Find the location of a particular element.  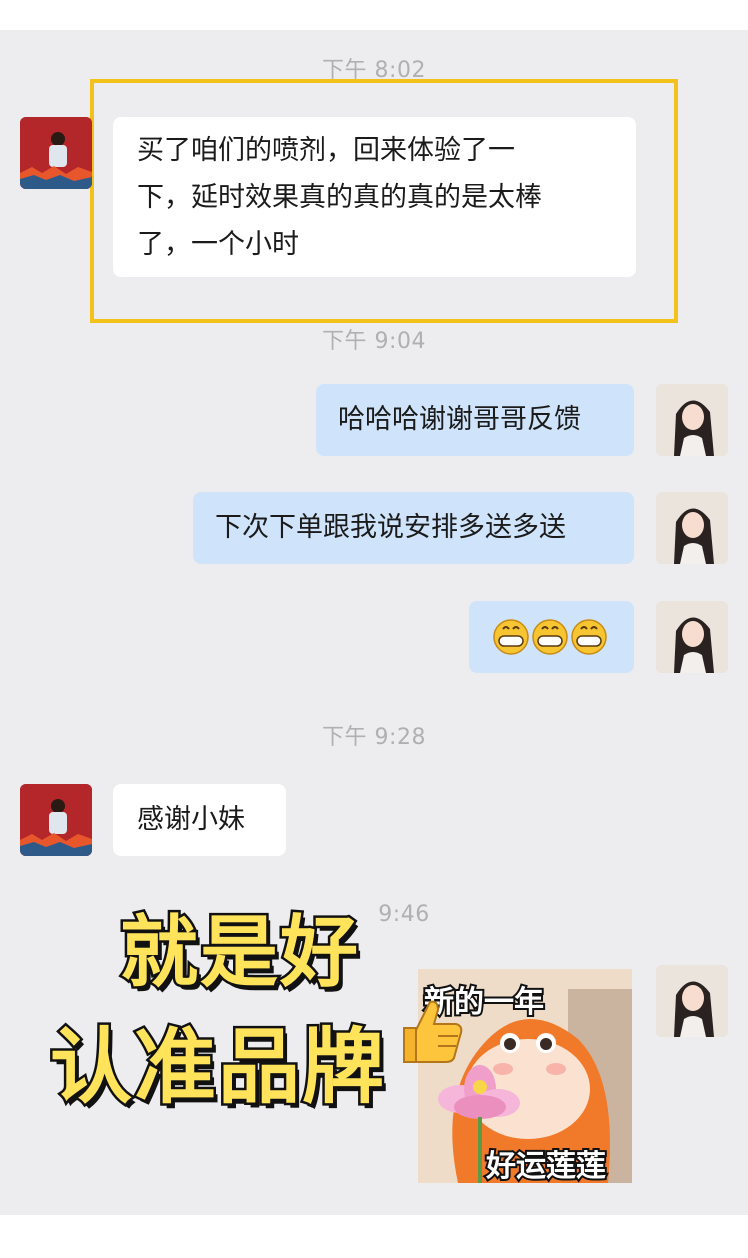

grinning-face-icon-group is located at coordinates (550, 637).